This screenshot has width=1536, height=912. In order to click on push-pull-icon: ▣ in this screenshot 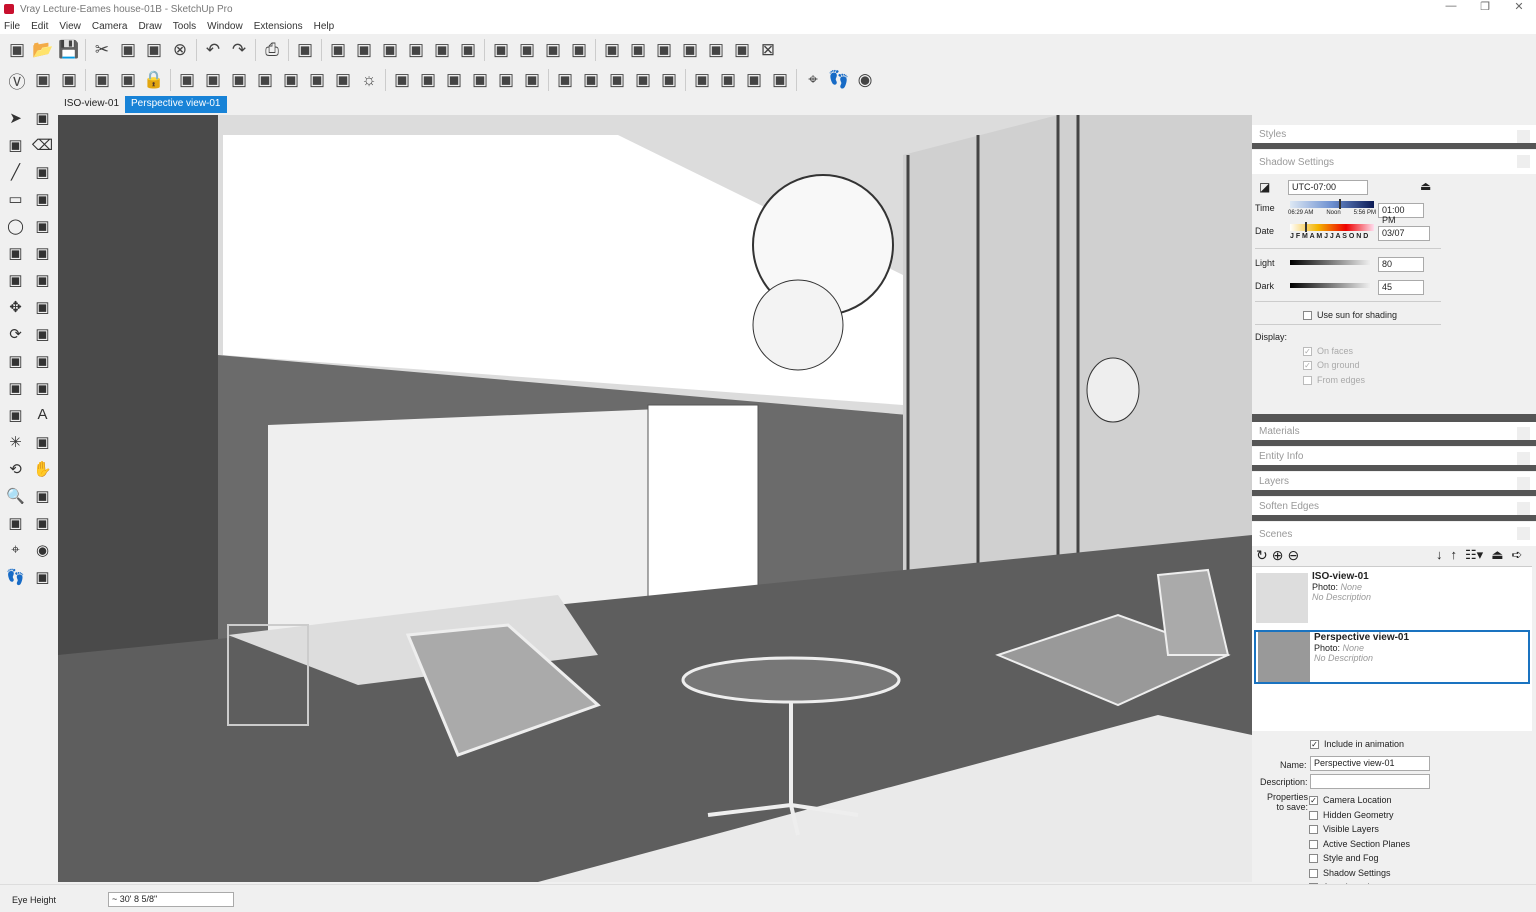, I will do `click(42, 306)`.